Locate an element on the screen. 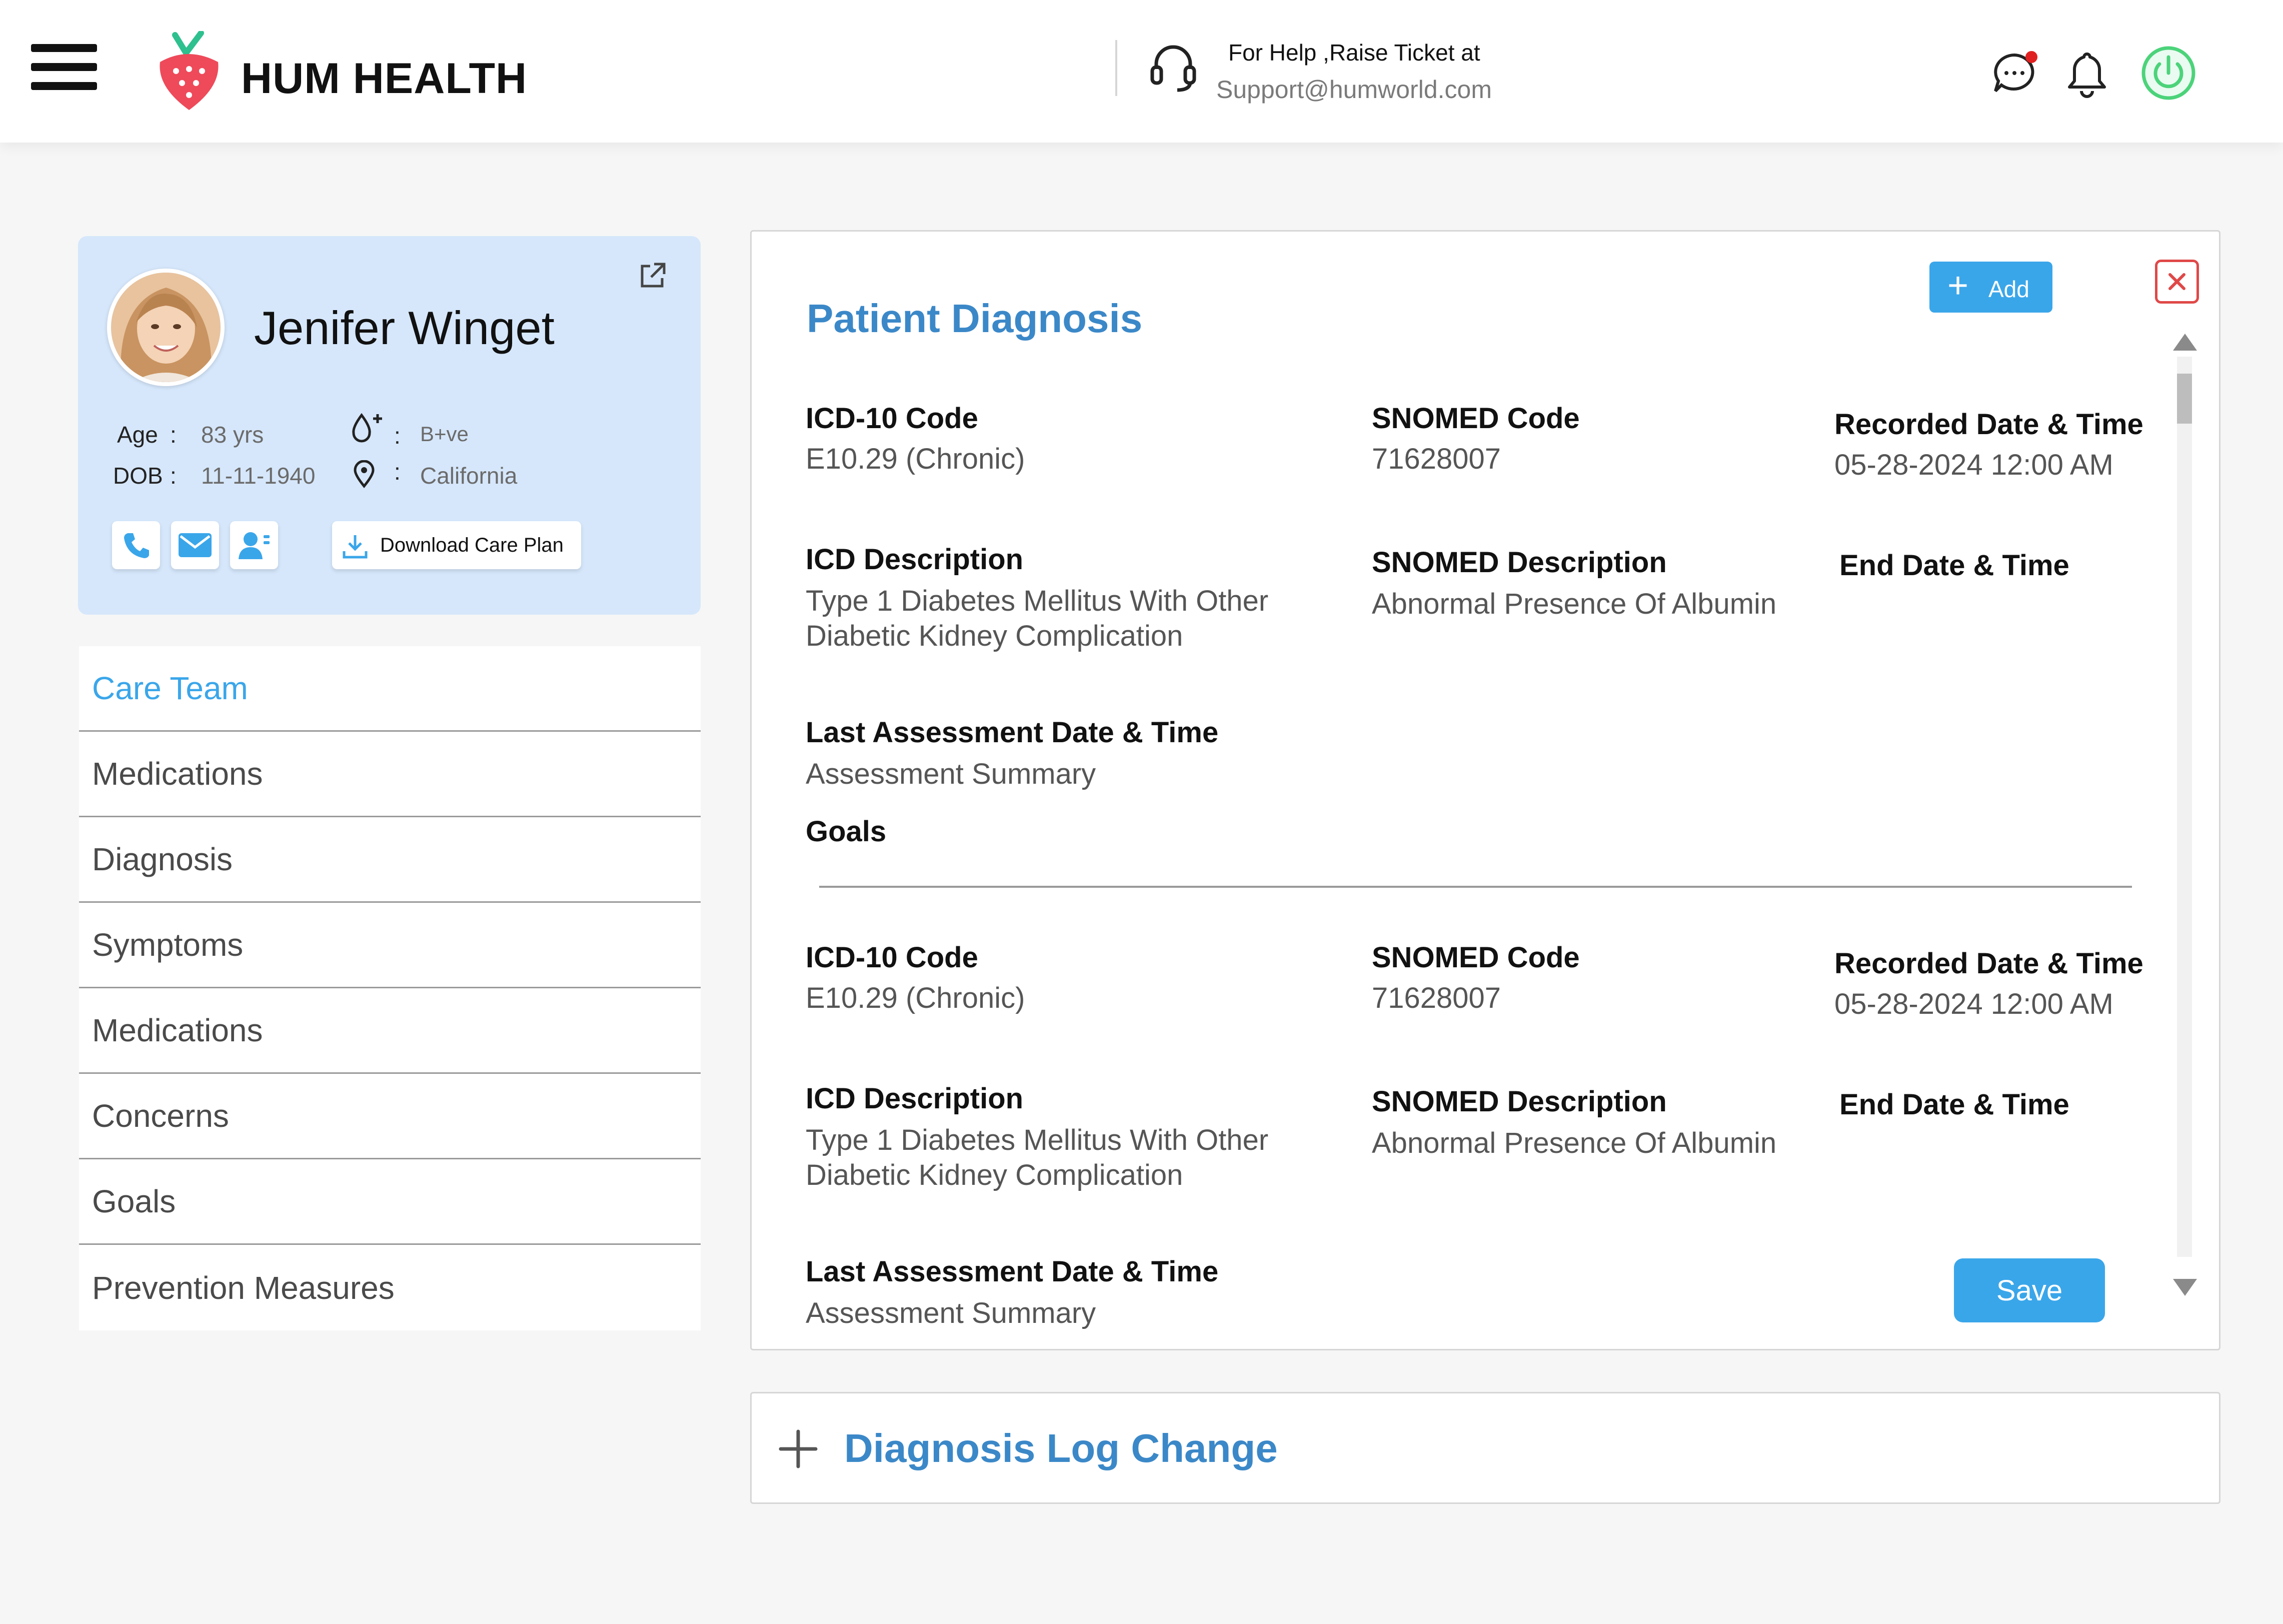 Image resolution: width=2283 pixels, height=1624 pixels. add-button: + Add is located at coordinates (1990, 287).